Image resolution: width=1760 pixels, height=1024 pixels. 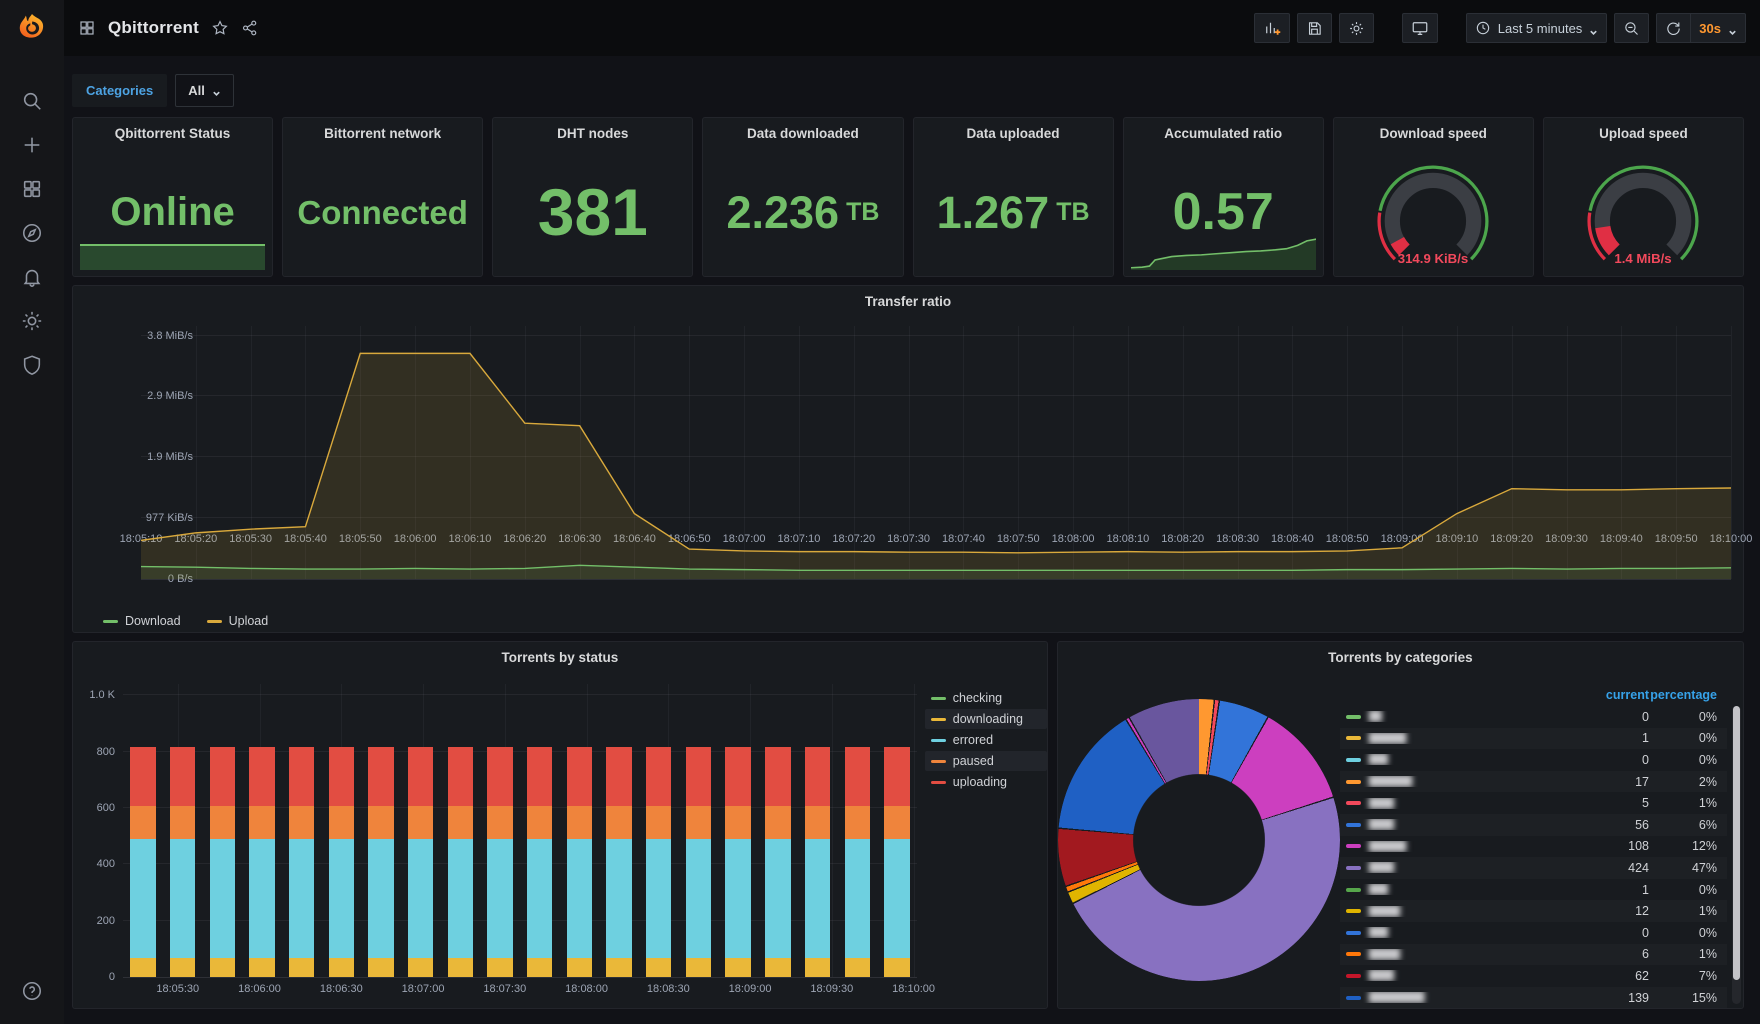 What do you see at coordinates (1533, 695) in the screenshot?
I see `categories-table-header: current percentage` at bounding box center [1533, 695].